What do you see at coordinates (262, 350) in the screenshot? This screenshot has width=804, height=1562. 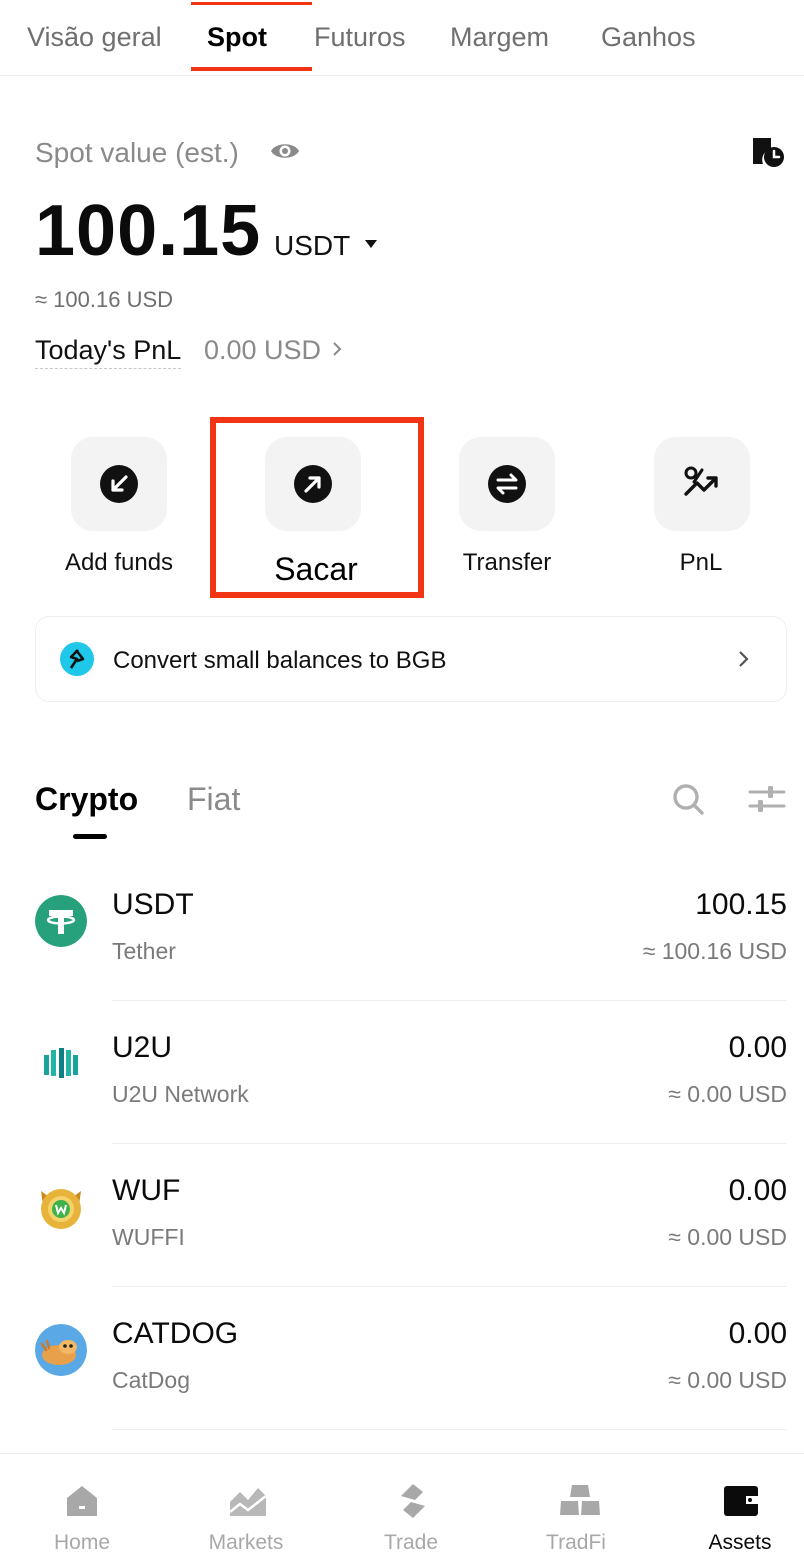 I see `todays-pnl-value: 0.00 USD` at bounding box center [262, 350].